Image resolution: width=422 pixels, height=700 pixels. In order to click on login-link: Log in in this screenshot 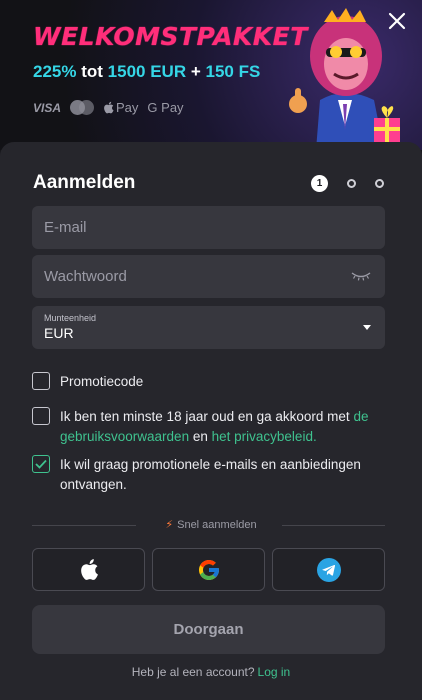, I will do `click(274, 672)`.